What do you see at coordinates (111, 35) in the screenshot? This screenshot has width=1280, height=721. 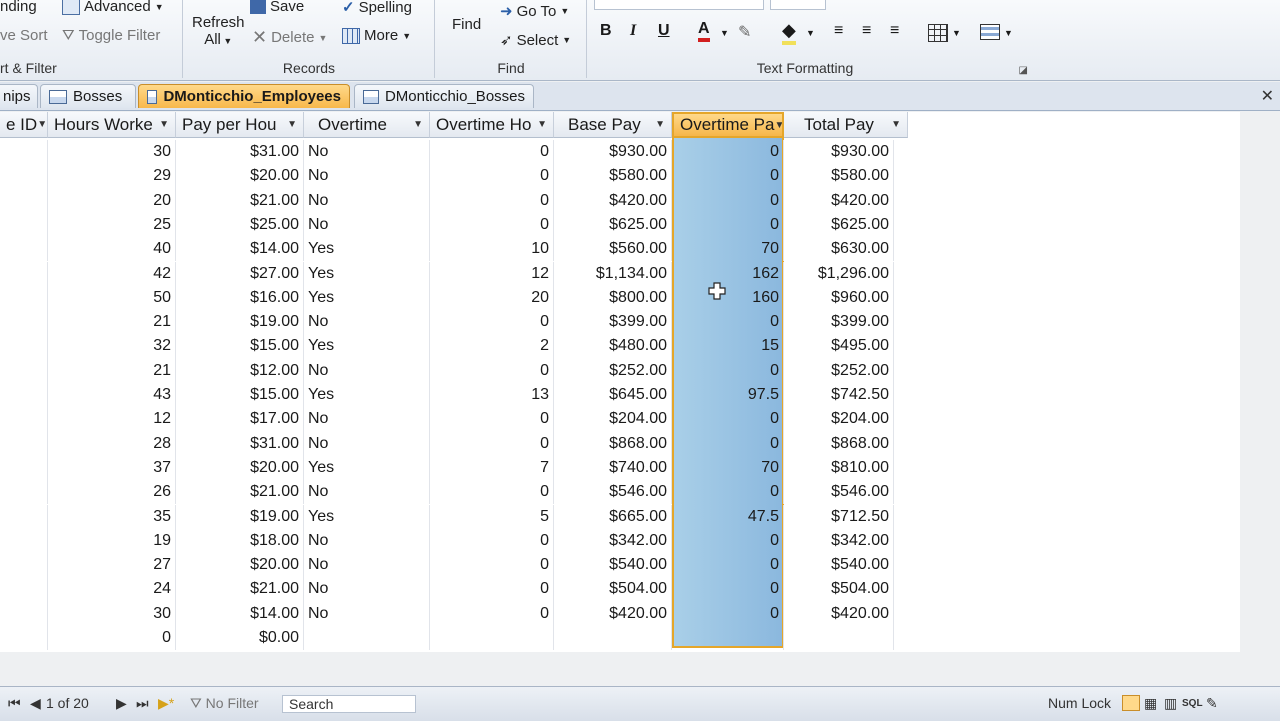 I see `toggle-filter-button: ⛛ Toggle Filter` at bounding box center [111, 35].